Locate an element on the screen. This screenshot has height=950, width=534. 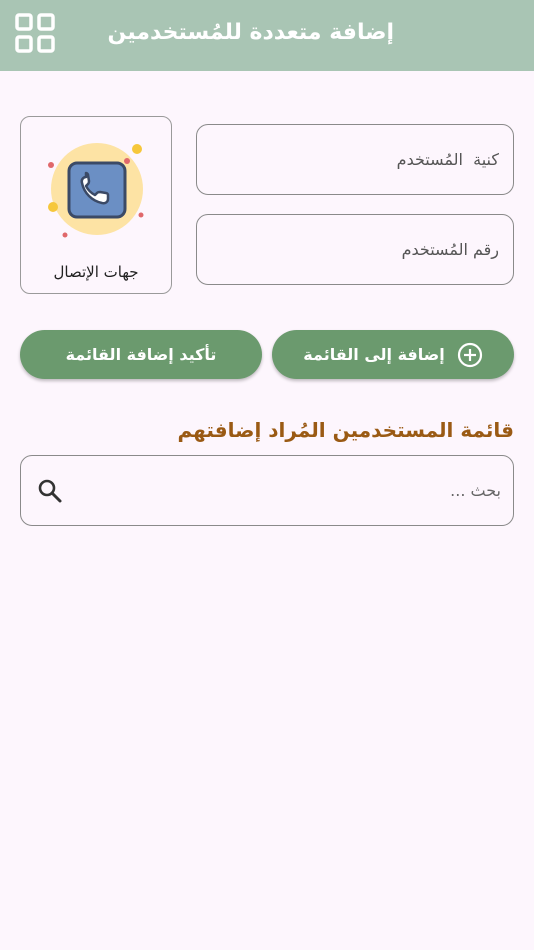
app-bar: إضافة متعددة للمُستخدمين is located at coordinates (267, 35).